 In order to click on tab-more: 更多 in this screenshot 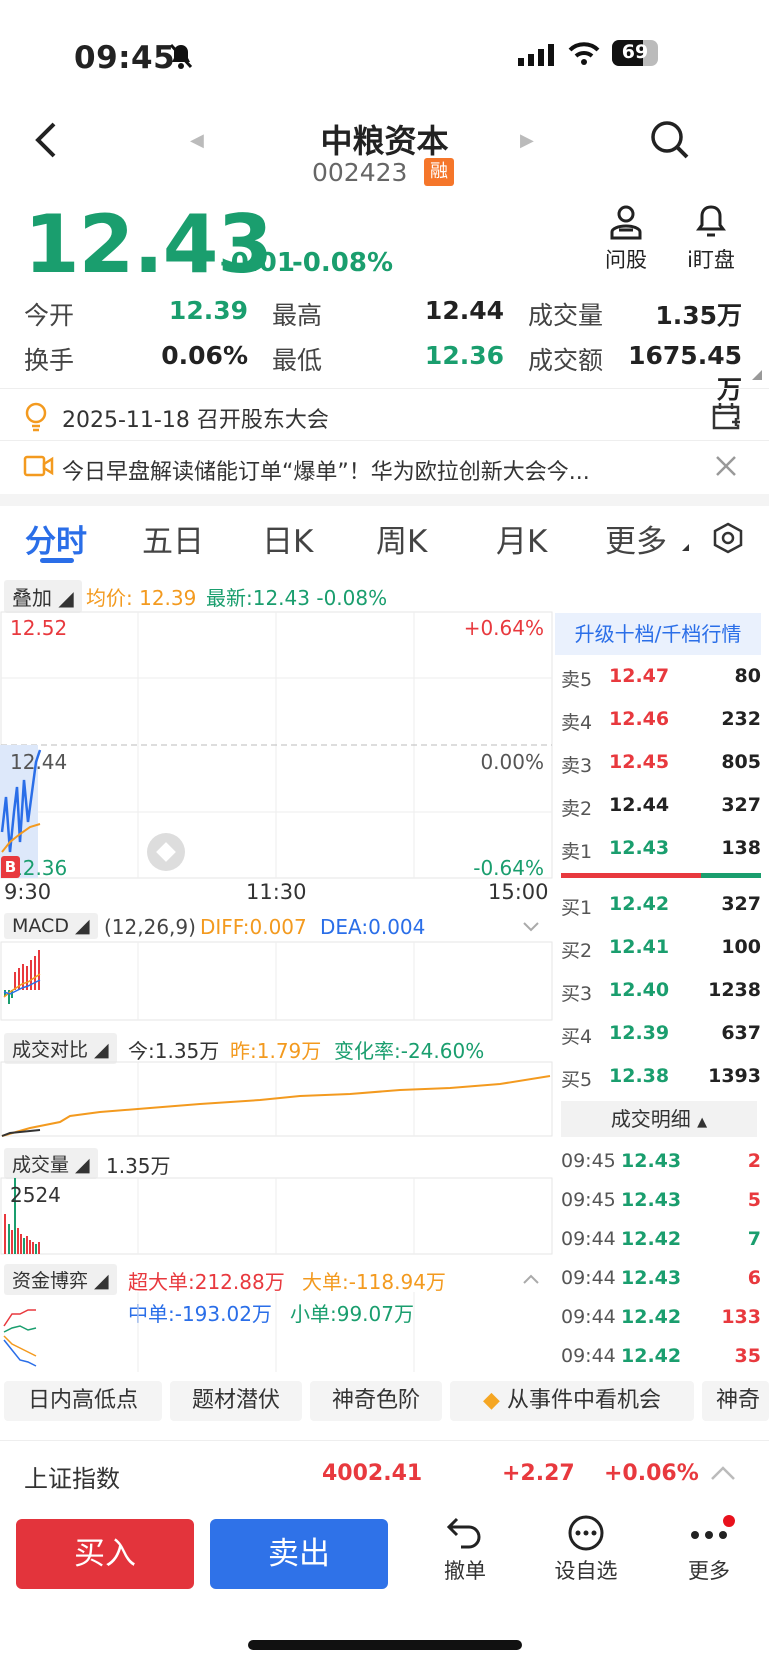, I will do `click(636, 538)`.